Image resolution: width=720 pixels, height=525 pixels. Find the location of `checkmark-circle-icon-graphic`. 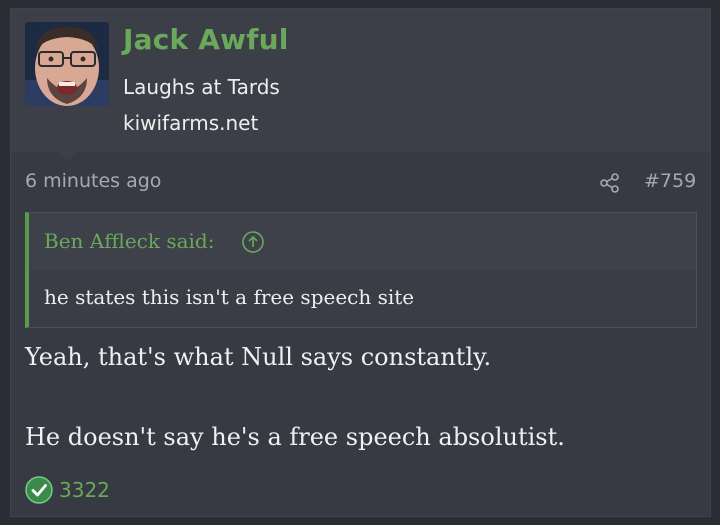

checkmark-circle-icon-graphic is located at coordinates (39, 490).